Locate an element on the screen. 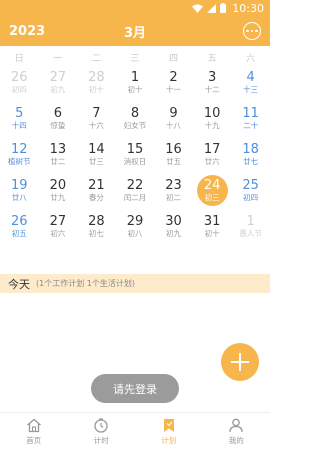 Image resolution: width=320 pixels, height=450 pixels. day-number: 28 is located at coordinates (96, 77).